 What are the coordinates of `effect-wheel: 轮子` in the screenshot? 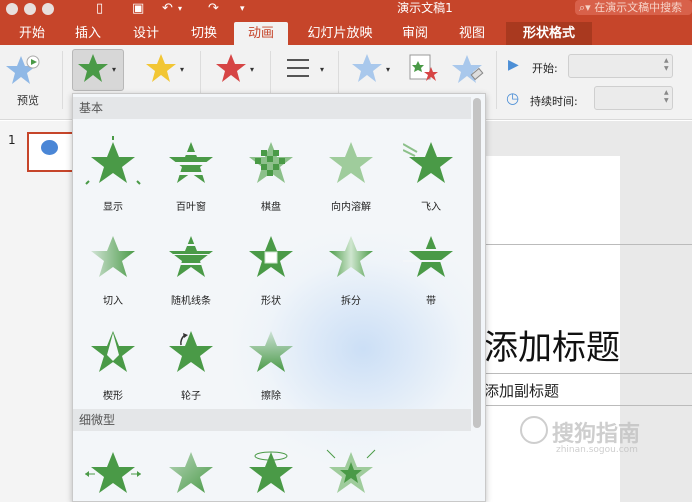 It's located at (191, 362).